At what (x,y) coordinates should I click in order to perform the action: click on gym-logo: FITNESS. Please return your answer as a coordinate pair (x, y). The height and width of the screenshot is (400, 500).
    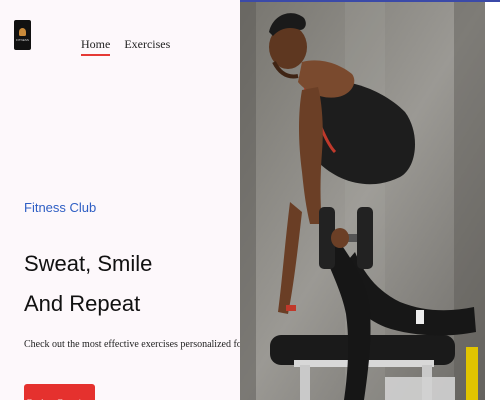
    Looking at the image, I should click on (22, 35).